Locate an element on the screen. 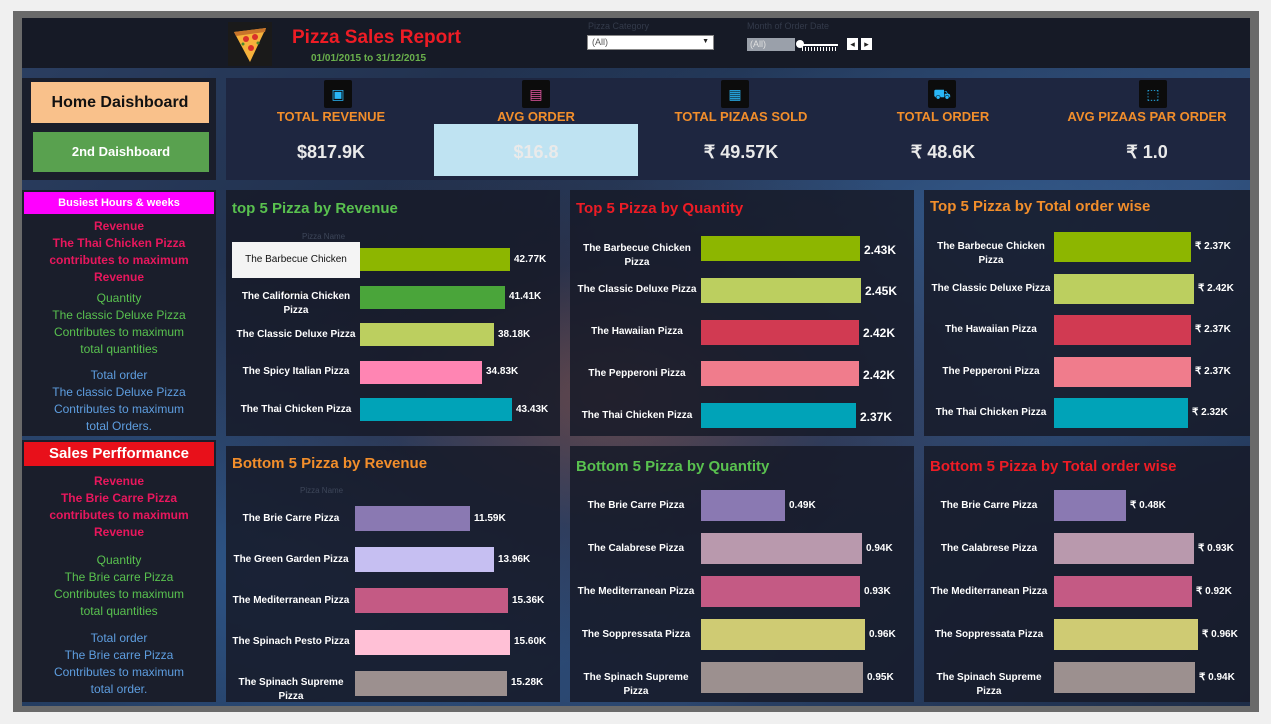 The height and width of the screenshot is (724, 1271). kpi-label: TOTAL ORDER is located at coordinates (943, 116).